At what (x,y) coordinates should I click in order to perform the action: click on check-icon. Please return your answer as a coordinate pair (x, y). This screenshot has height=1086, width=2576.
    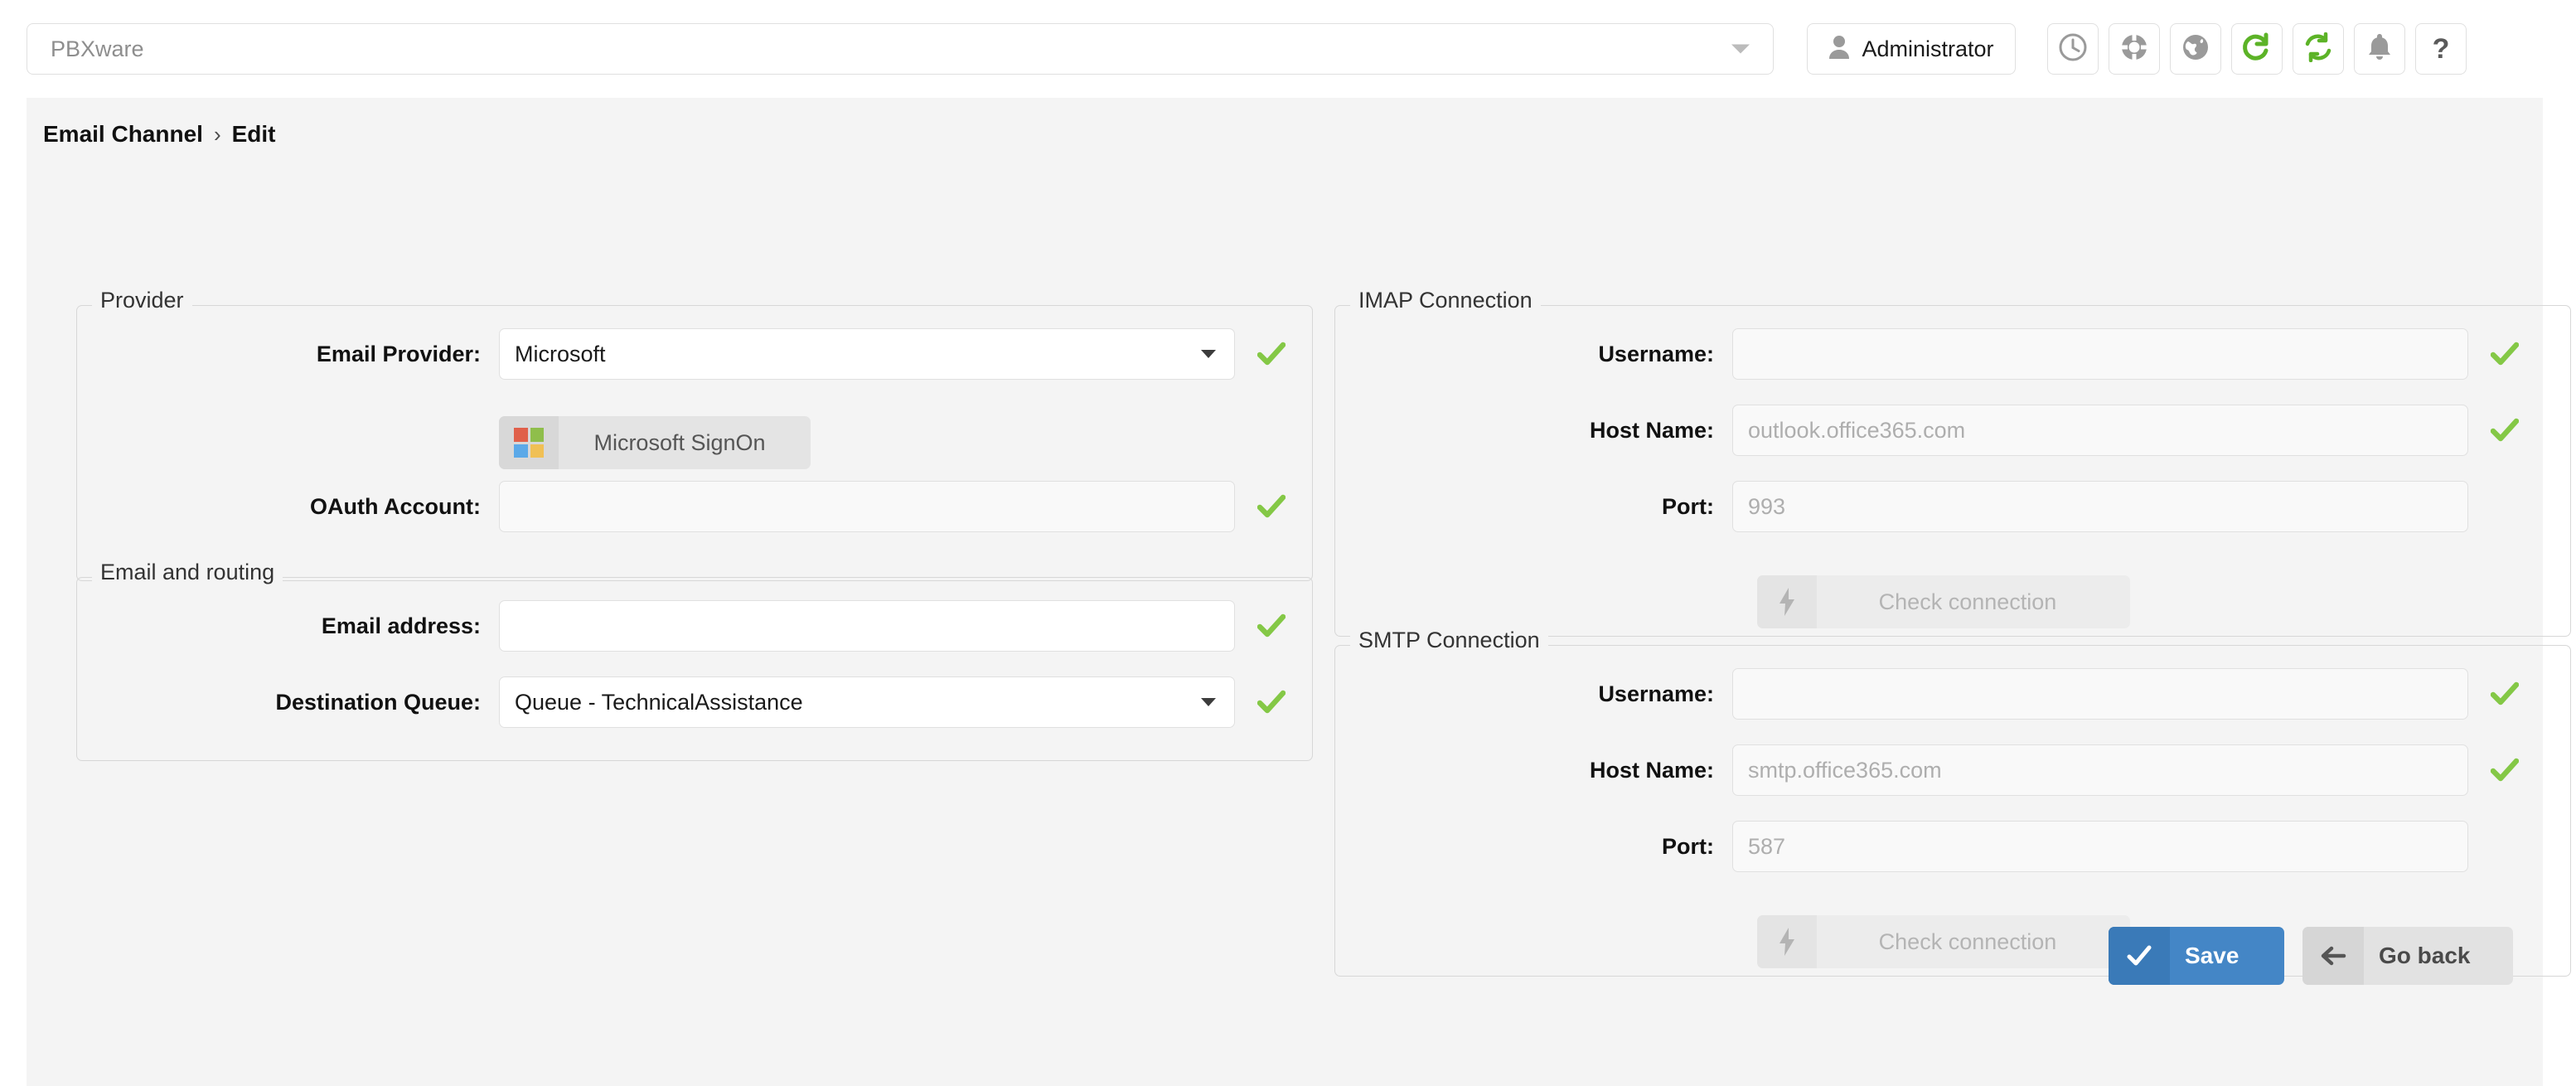
    Looking at the image, I should click on (2139, 956).